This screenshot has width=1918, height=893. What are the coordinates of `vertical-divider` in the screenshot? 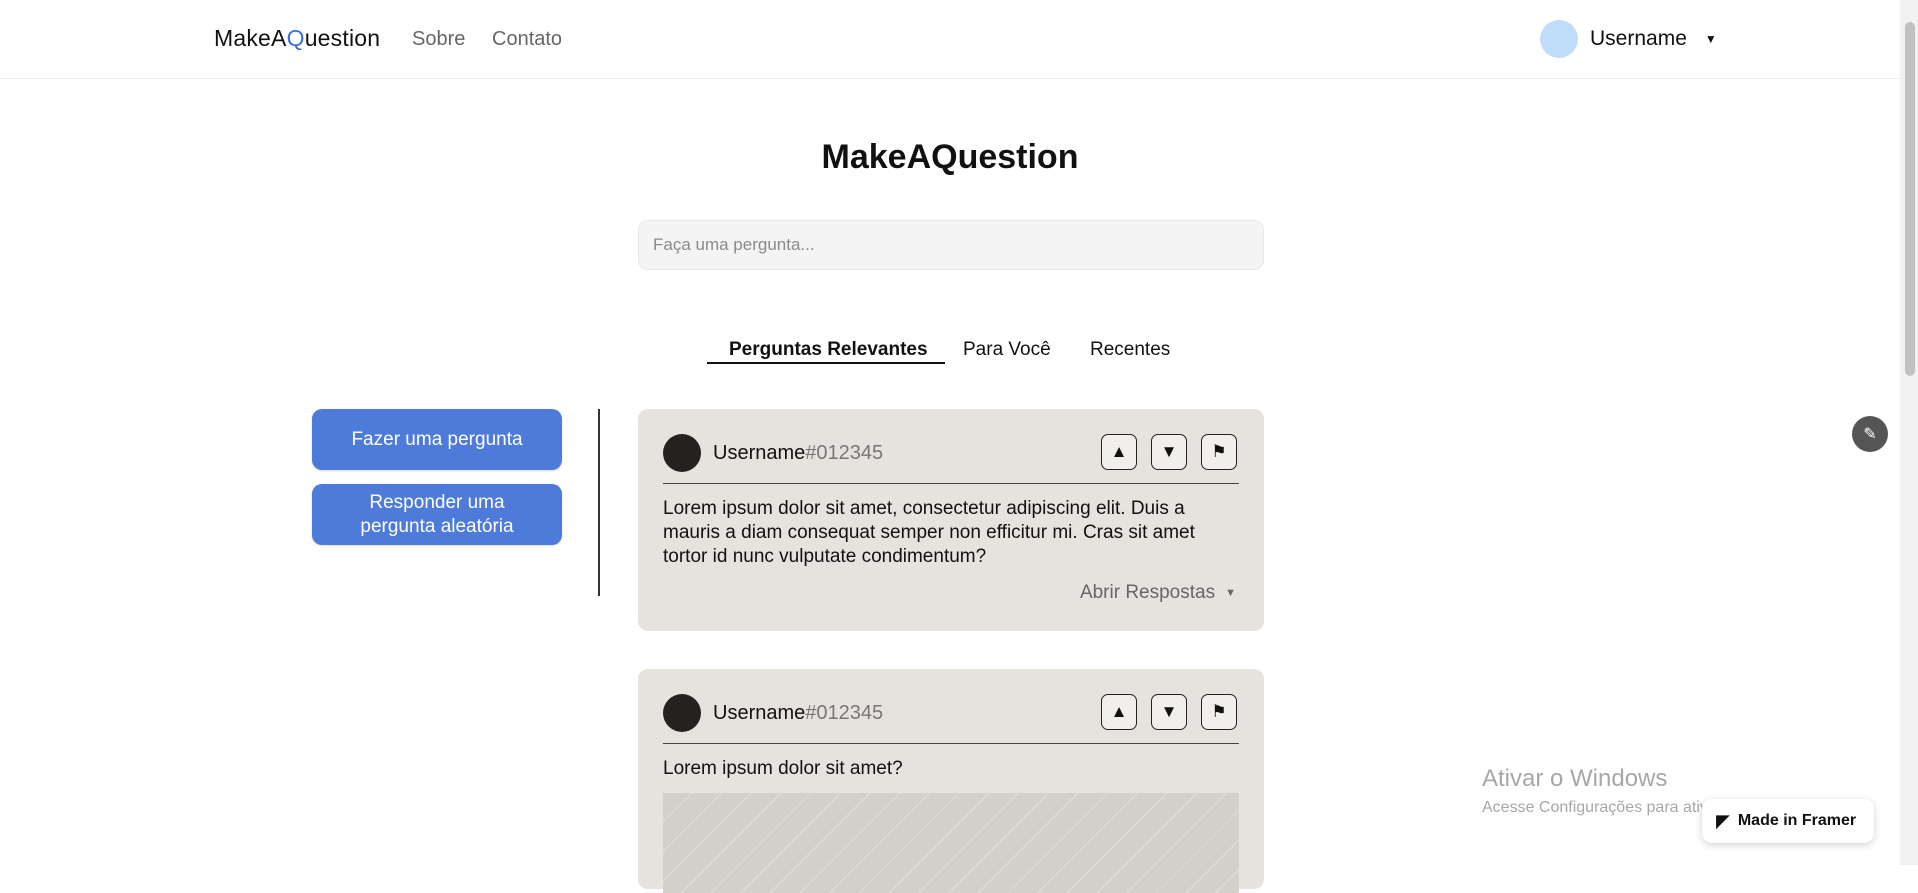 It's located at (599, 502).